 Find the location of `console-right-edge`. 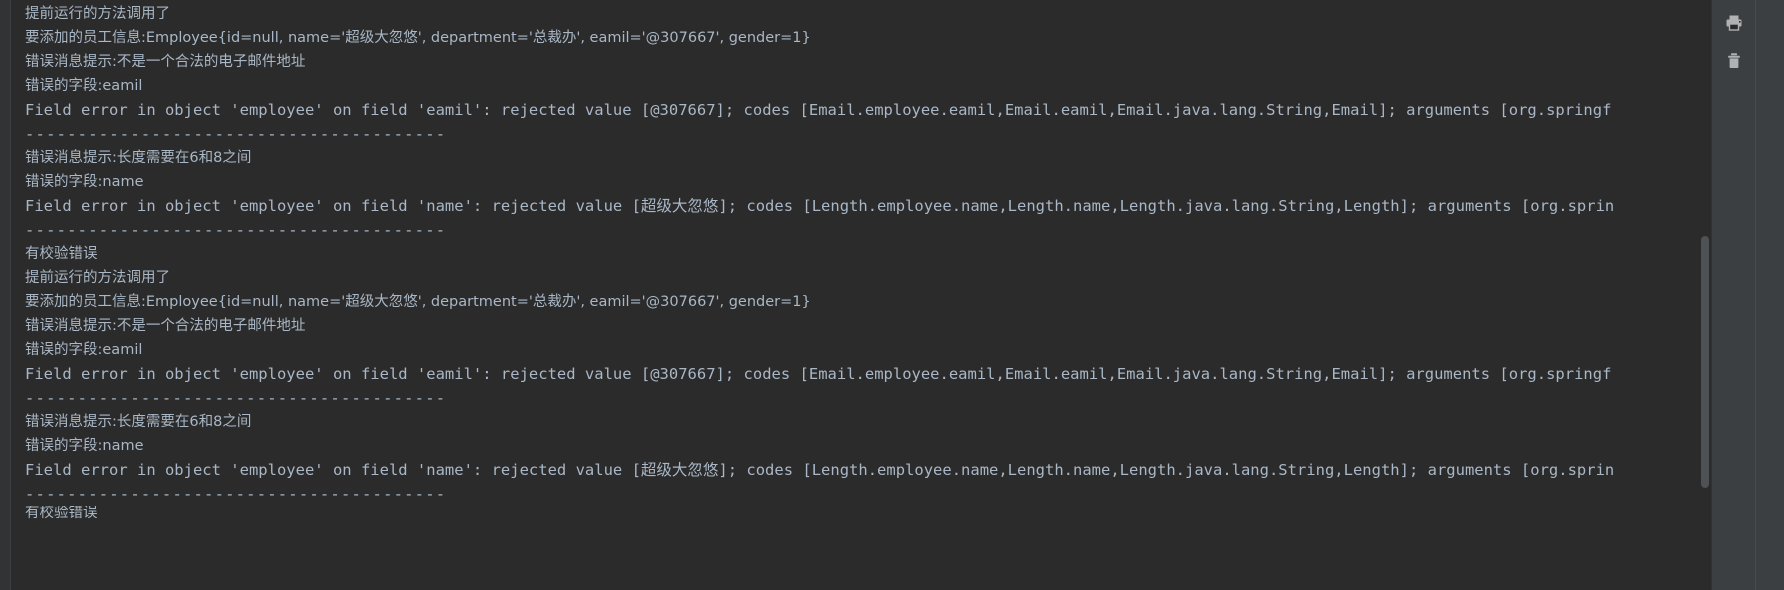

console-right-edge is located at coordinates (1769, 295).